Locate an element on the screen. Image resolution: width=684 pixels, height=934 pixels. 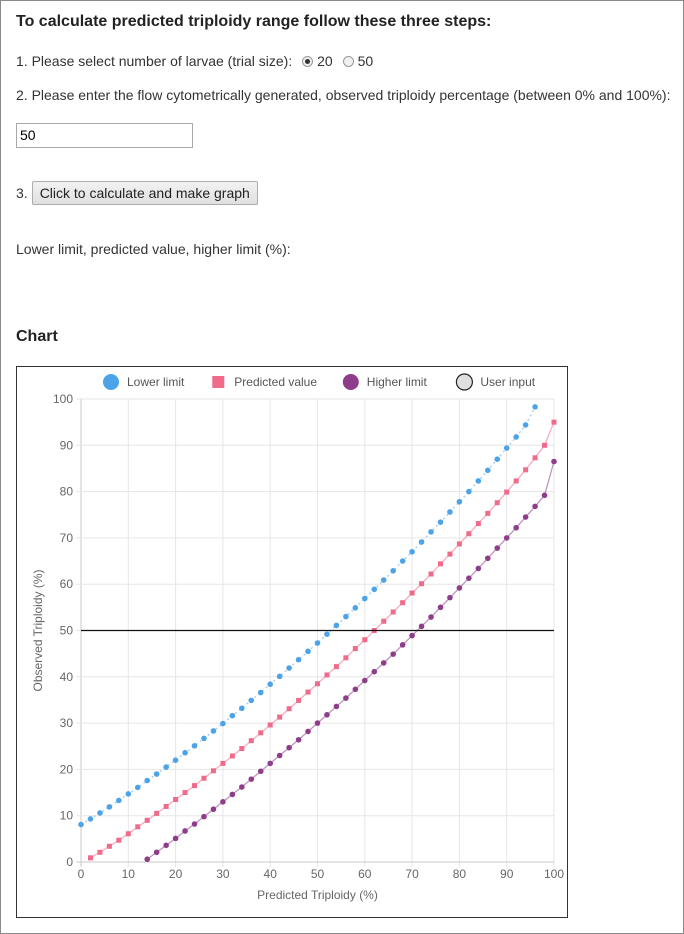
legend-label-higher-limit: Higher limit is located at coordinates (397, 382).